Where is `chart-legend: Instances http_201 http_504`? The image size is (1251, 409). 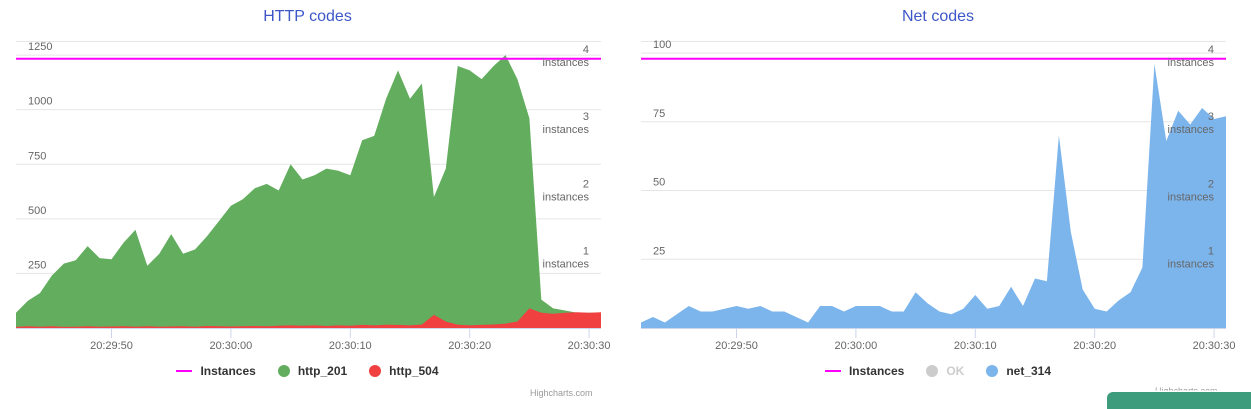
chart-legend: Instances http_201 http_504 is located at coordinates (307, 371).